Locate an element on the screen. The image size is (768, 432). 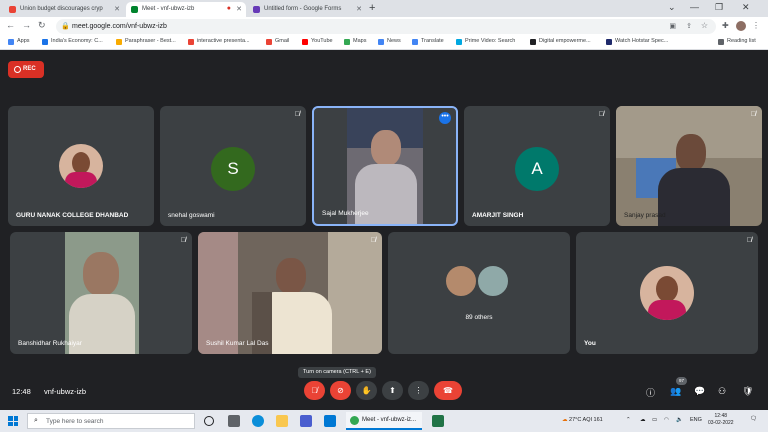
weather-widget: ☁ 27°C AQI 161 is located at coordinates (582, 420).